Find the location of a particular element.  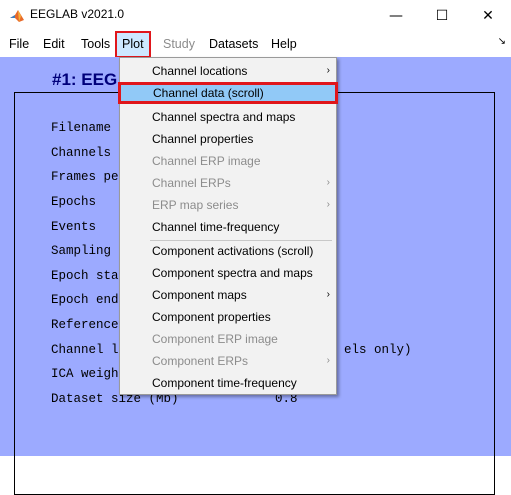

menu-plot: Plot is located at coordinates (133, 44).